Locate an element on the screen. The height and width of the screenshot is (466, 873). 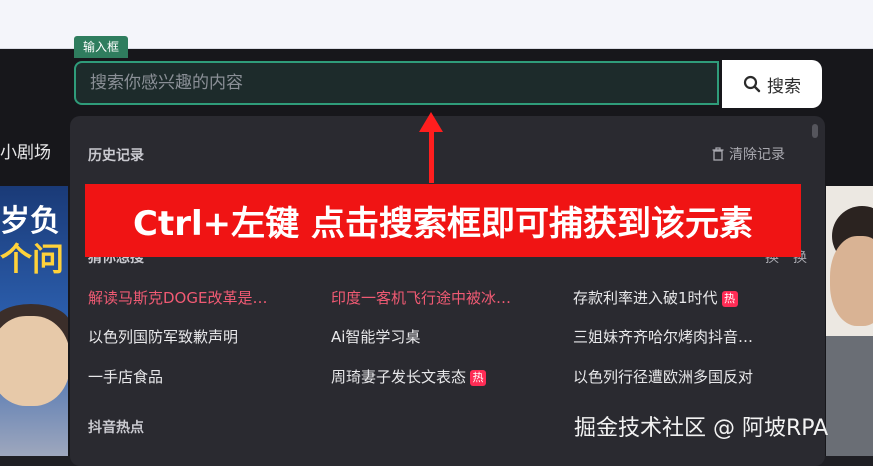
hot-search-item-label: 以色列国防军致歉声明 is located at coordinates (163, 337).